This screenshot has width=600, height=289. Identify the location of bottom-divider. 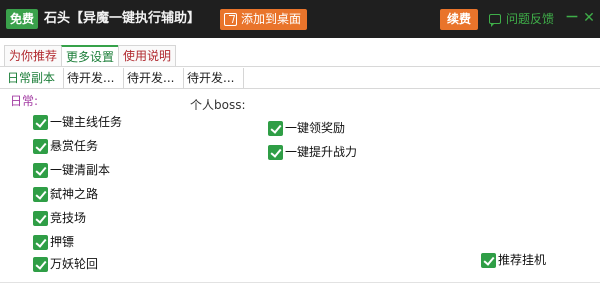
(300, 282).